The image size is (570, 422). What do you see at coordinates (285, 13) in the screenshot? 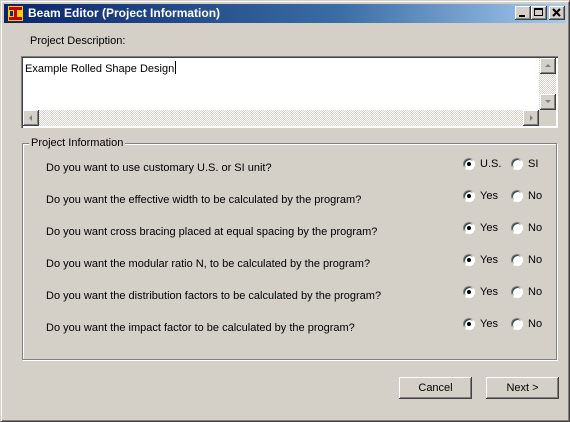
I see `title-bar: Beam Editor (Project Information)` at bounding box center [285, 13].